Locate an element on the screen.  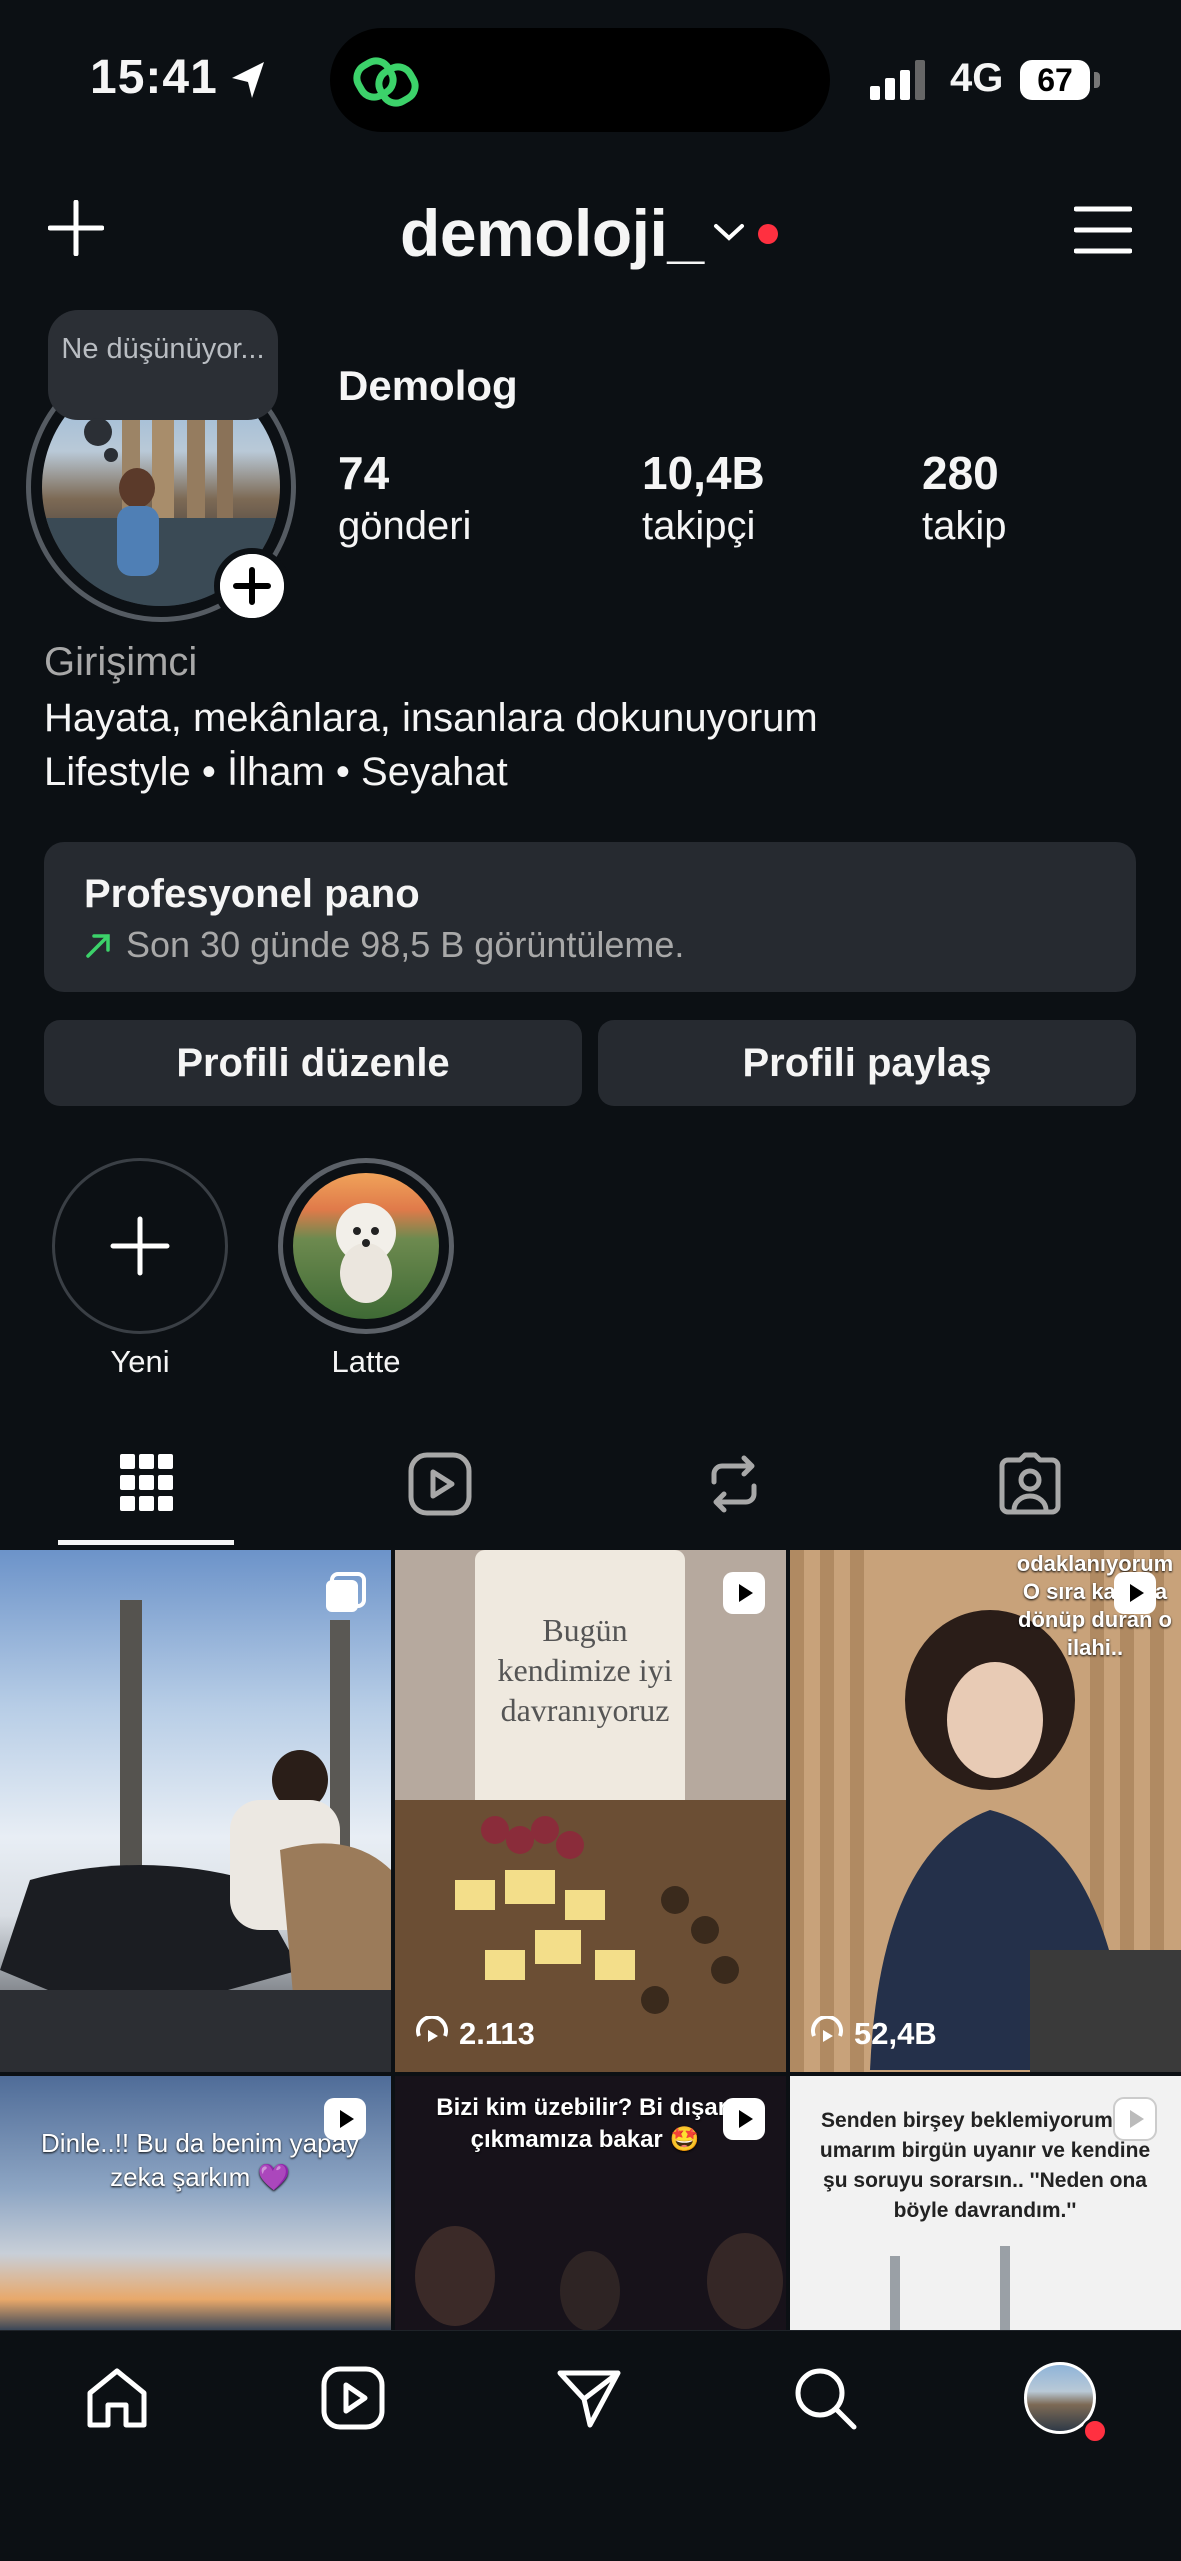
professional-dashboard-card is located at coordinates (590, 917).